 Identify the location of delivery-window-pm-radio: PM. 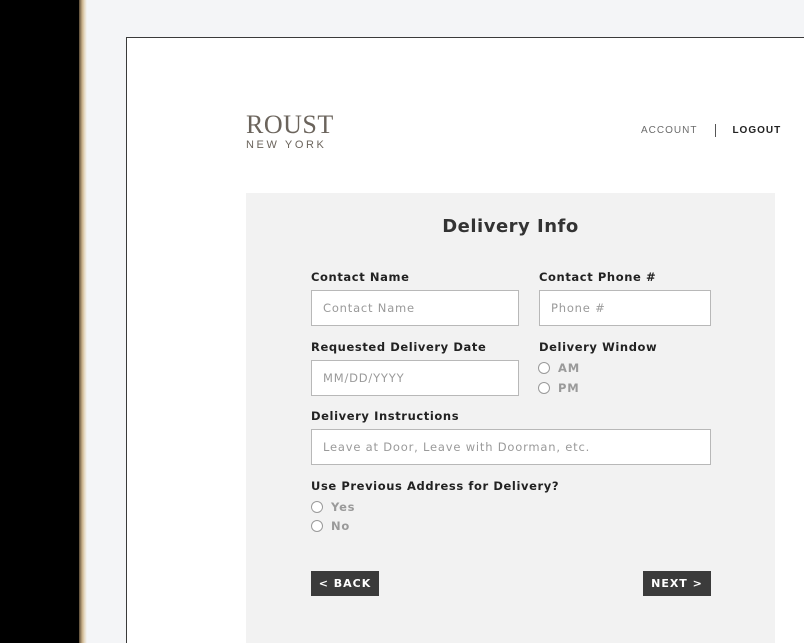
(558, 388).